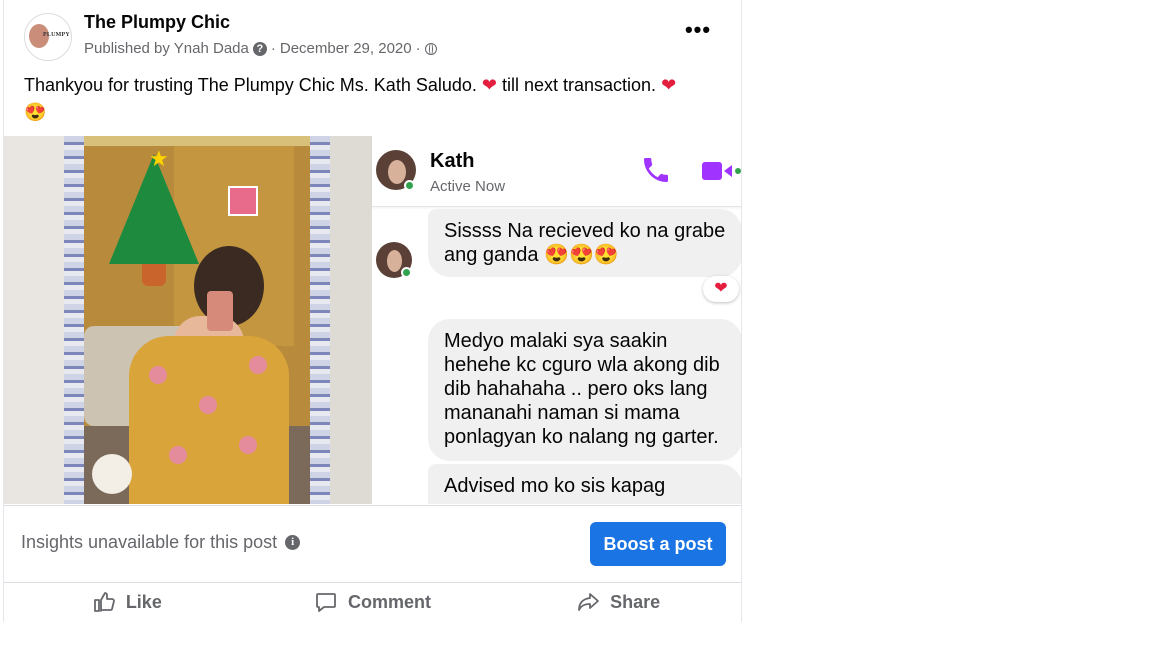  I want to click on globe-icon, so click(430, 48).